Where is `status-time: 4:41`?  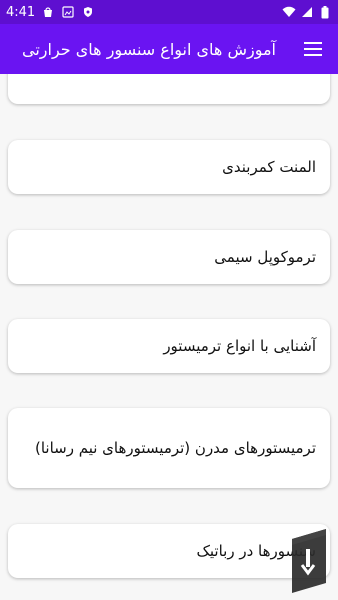 status-time: 4:41 is located at coordinates (21, 12).